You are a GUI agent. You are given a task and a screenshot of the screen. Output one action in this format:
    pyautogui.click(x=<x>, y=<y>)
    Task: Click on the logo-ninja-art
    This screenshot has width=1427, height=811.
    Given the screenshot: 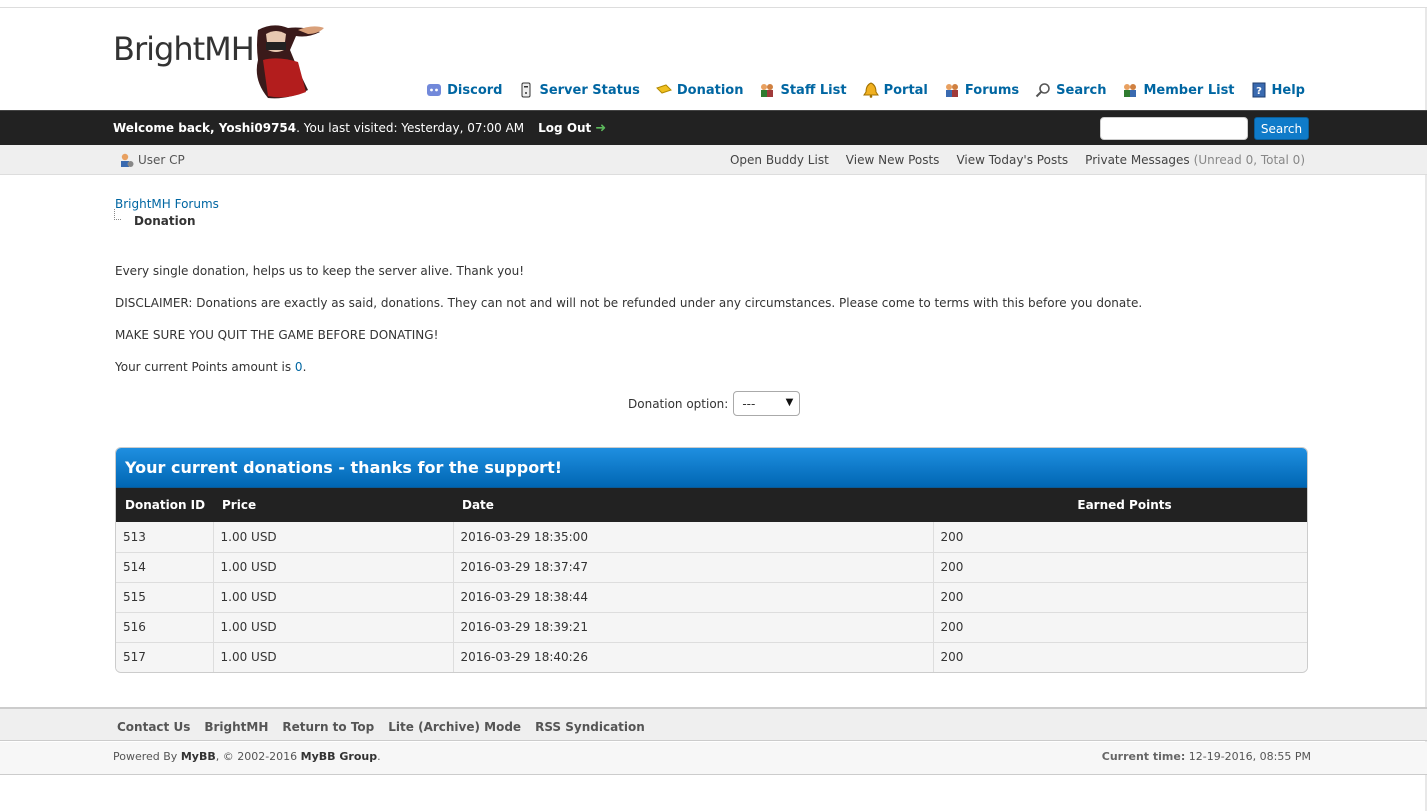 What is the action you would take?
    pyautogui.click(x=290, y=62)
    